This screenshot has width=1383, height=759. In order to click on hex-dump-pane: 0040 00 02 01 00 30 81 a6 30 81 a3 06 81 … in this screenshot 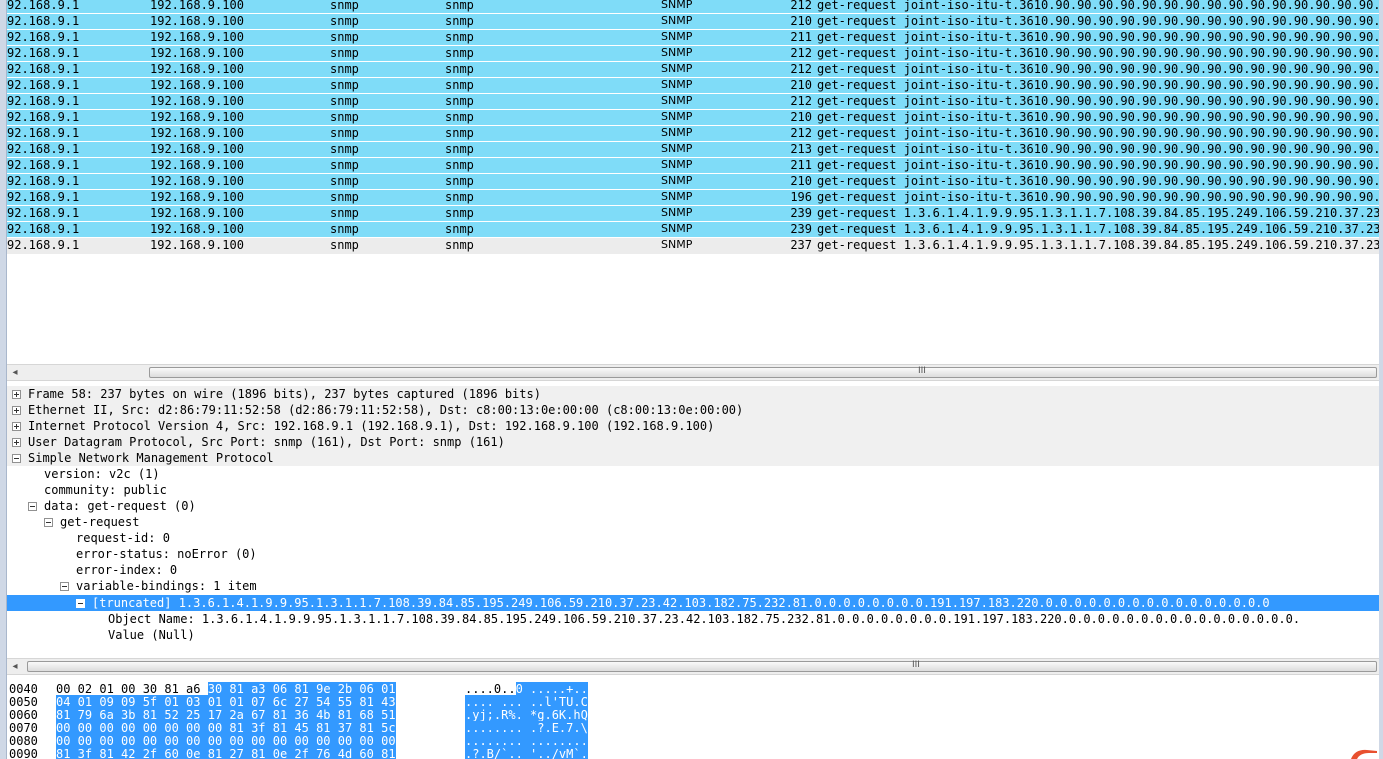, I will do `click(693, 719)`.